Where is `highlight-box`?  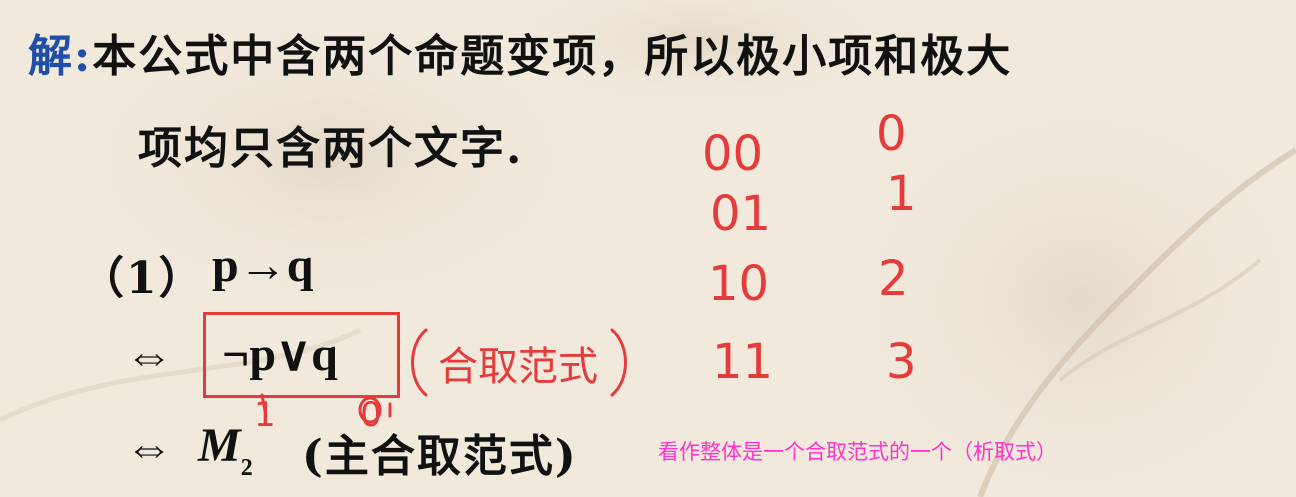 highlight-box is located at coordinates (301, 355).